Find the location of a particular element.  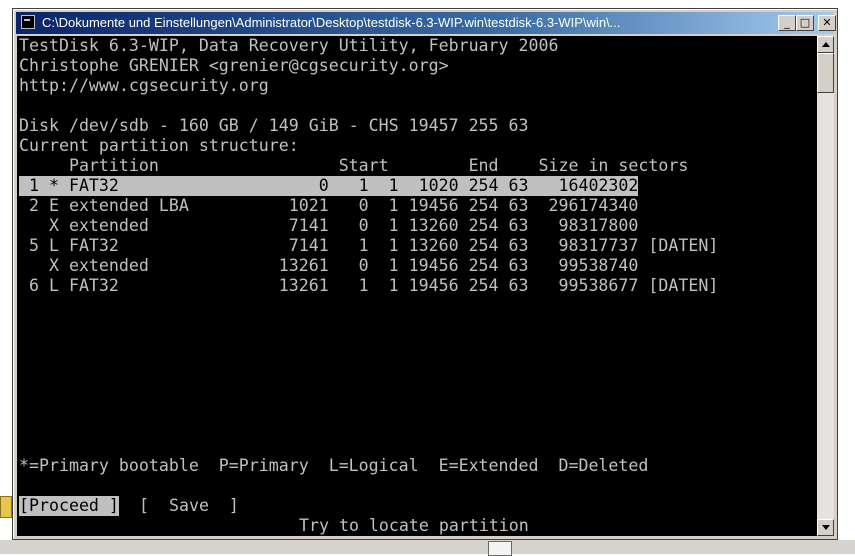

partition-row: 1 * FAT32 0 1 1 1020 254 63 16402302 is located at coordinates (329, 186).